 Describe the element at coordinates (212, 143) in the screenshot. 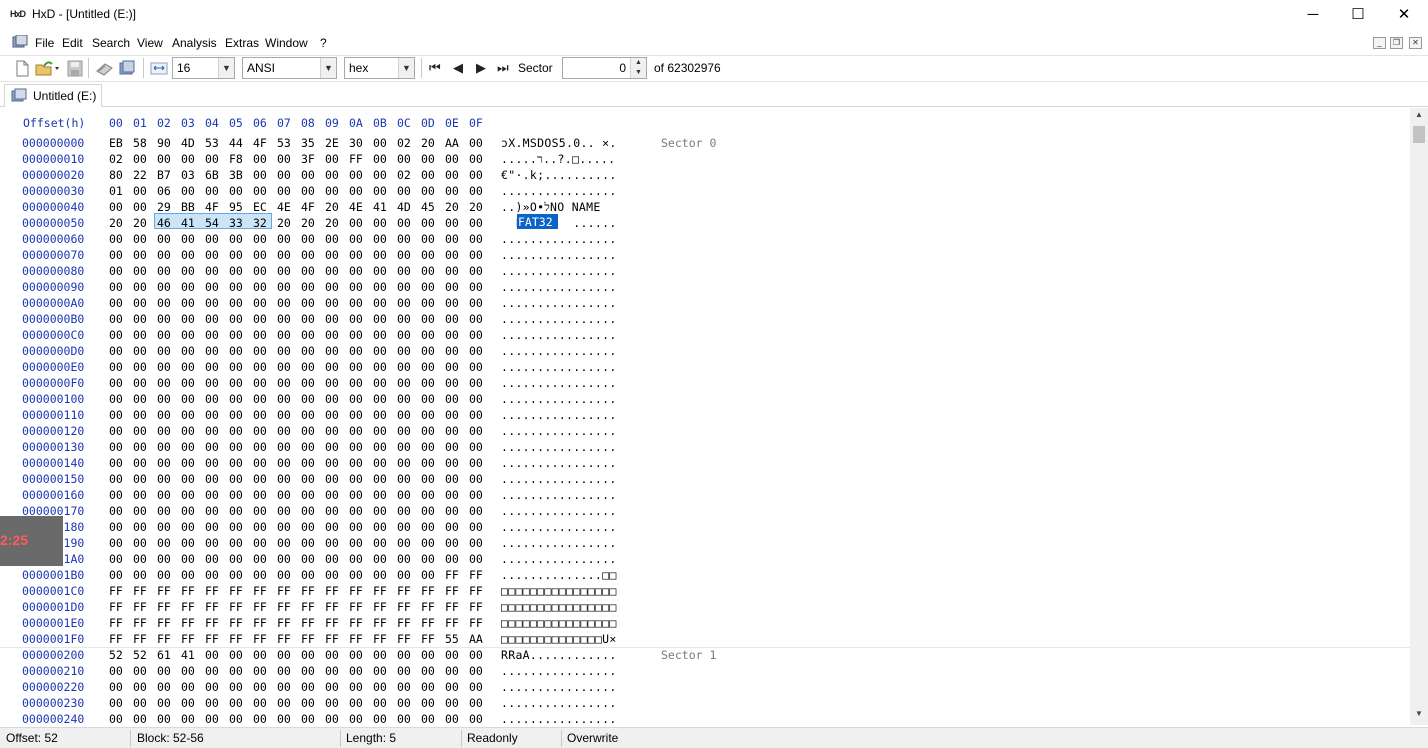

I see `hex-byte: 53` at that location.